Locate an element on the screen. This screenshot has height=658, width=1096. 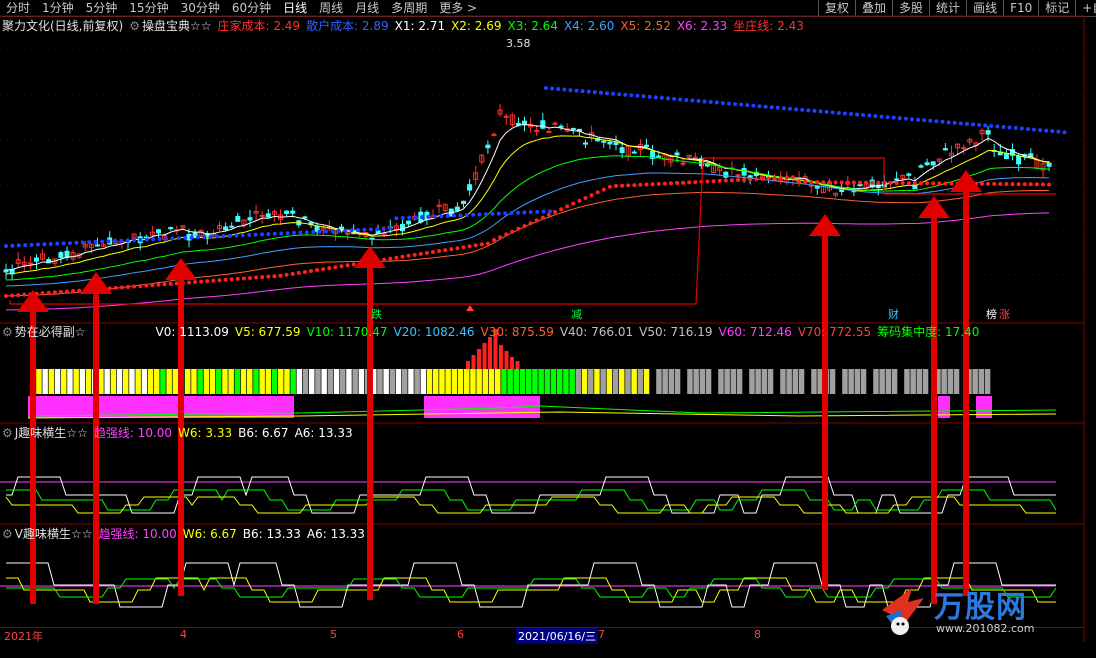
signal-label-die: 跌 is located at coordinates (376, 314).